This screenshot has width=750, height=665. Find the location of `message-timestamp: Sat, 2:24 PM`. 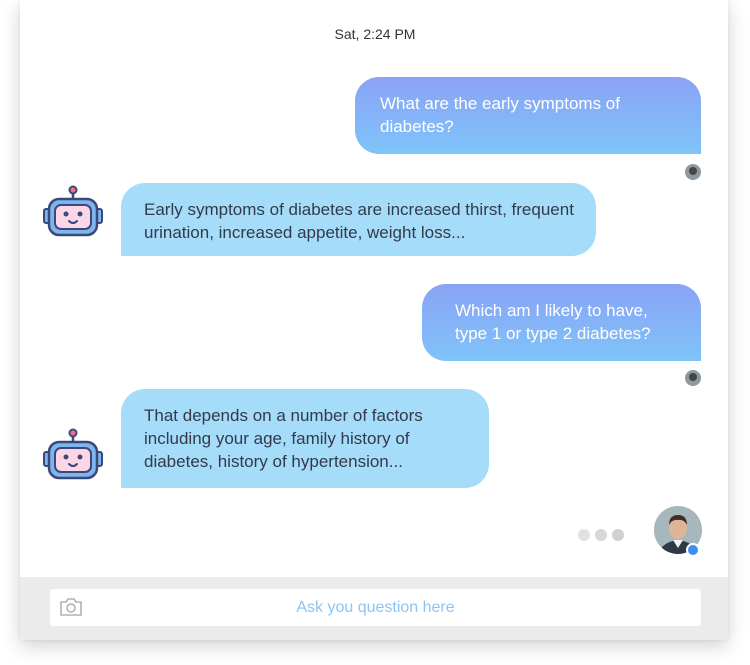

message-timestamp: Sat, 2:24 PM is located at coordinates (375, 34).